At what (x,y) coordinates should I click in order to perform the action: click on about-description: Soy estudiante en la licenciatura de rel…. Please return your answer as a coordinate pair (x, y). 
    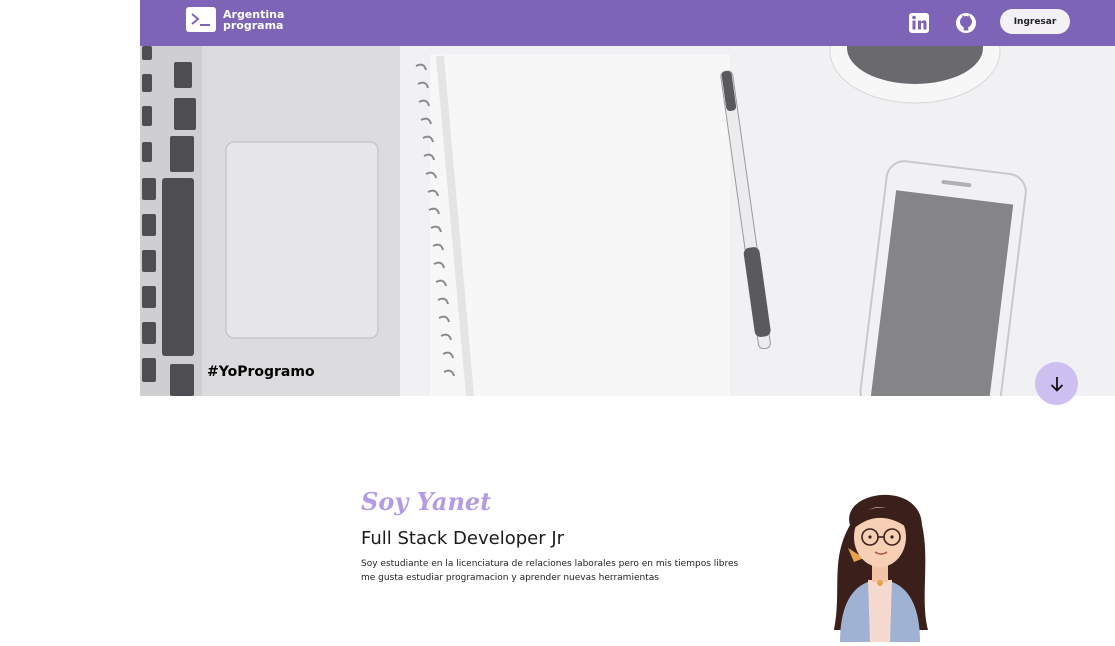
    Looking at the image, I should click on (550, 571).